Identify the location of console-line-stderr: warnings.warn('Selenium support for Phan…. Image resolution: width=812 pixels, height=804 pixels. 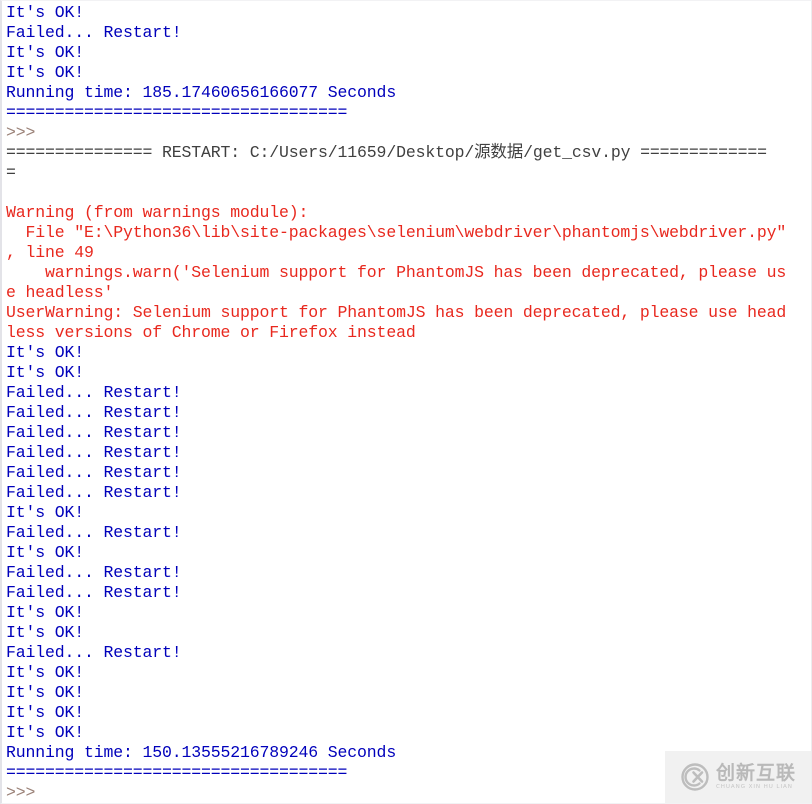
(396, 272).